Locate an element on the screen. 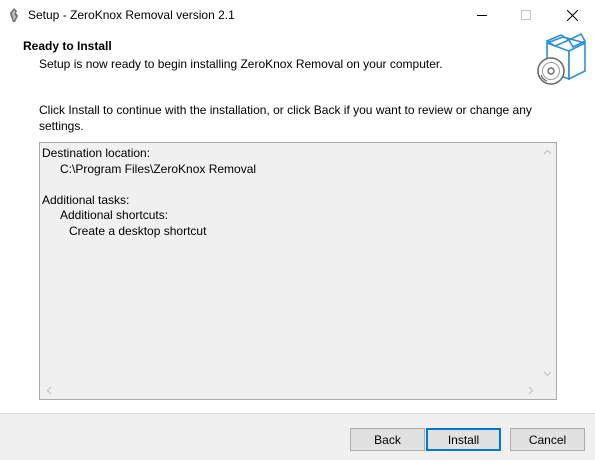  destination-heading: Destination location: is located at coordinates (96, 153).